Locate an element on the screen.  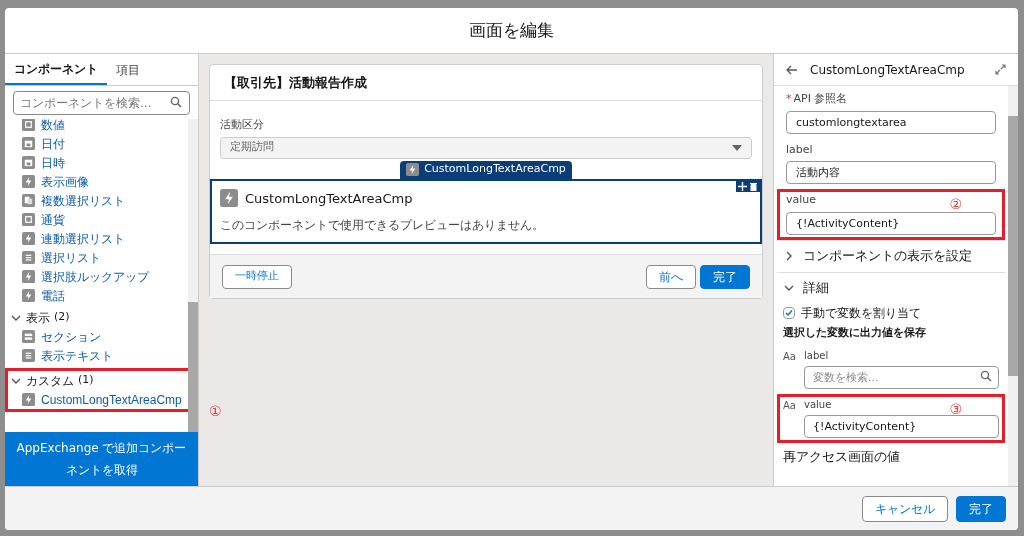
required-asterisk: * is located at coordinates (789, 99).